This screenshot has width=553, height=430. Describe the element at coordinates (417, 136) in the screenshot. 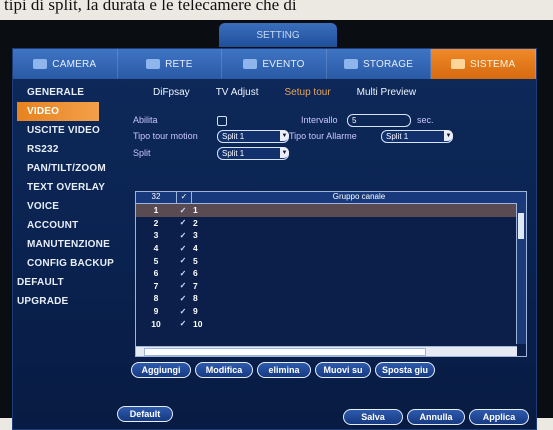

I see `tipo-tour-allarme-select: Split 1 ▼` at that location.